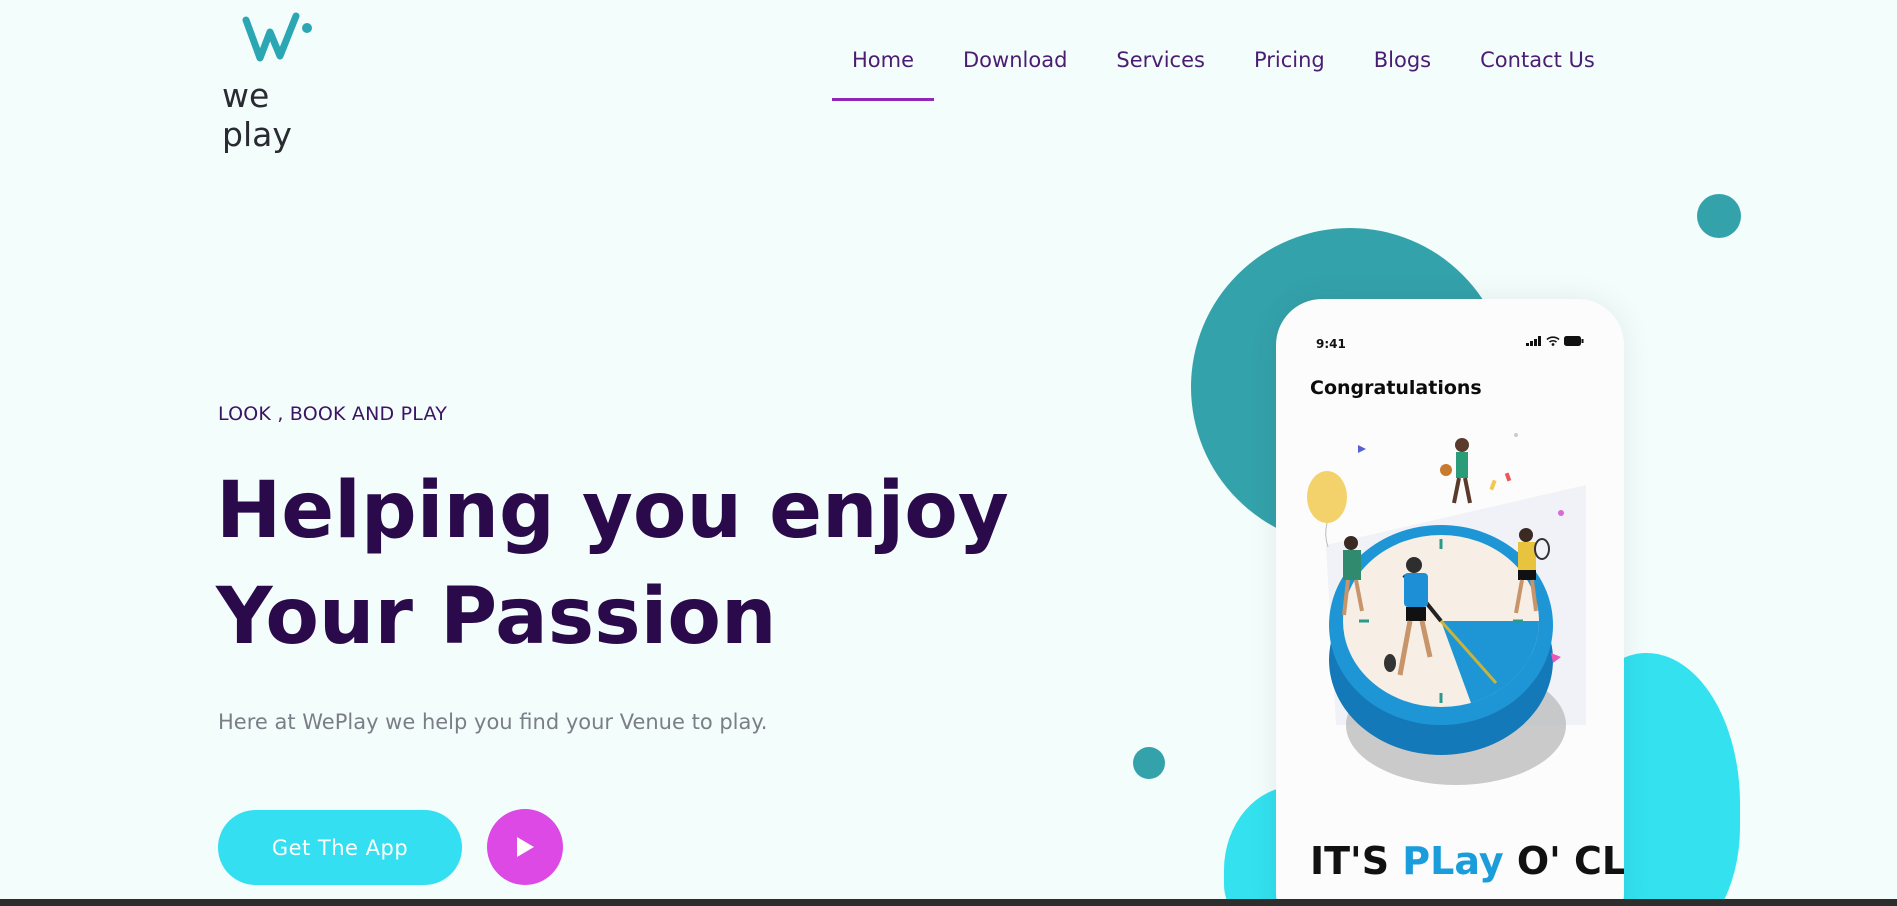 The image size is (1897, 906). Describe the element at coordinates (1396, 388) in the screenshot. I see `phone-heading: Congratulations` at that location.